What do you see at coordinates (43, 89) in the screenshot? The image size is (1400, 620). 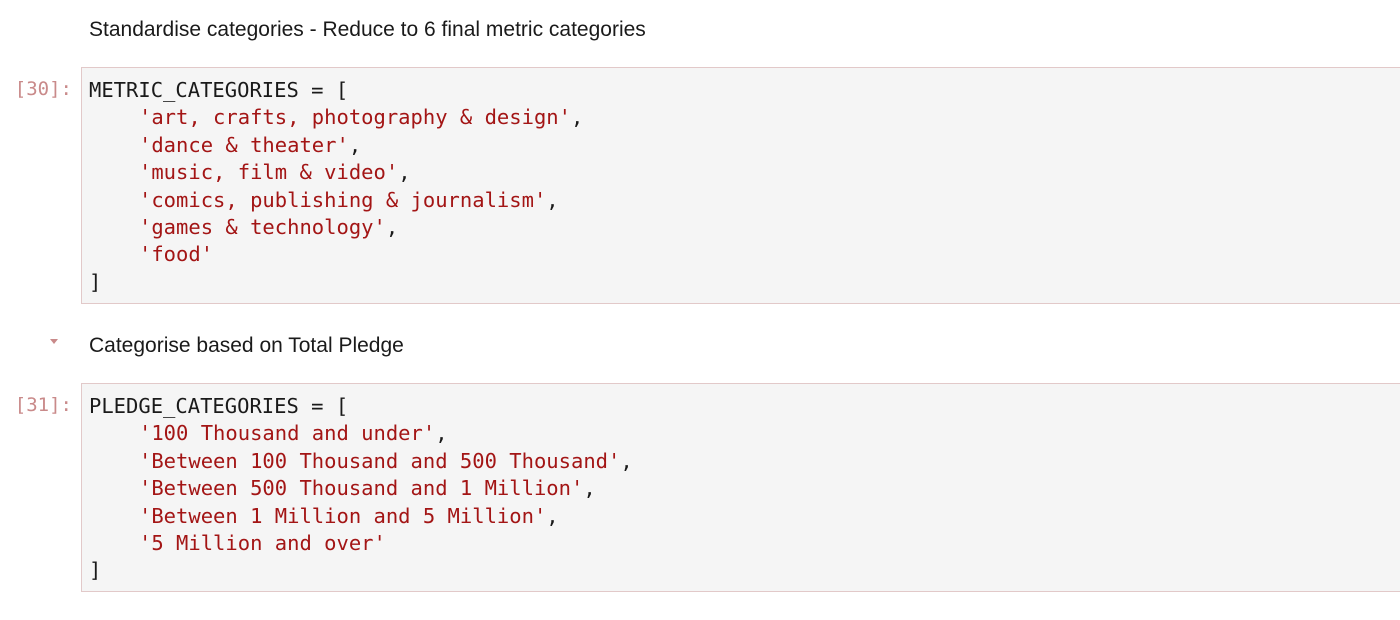 I see `execution-count-prompt: [30]:` at bounding box center [43, 89].